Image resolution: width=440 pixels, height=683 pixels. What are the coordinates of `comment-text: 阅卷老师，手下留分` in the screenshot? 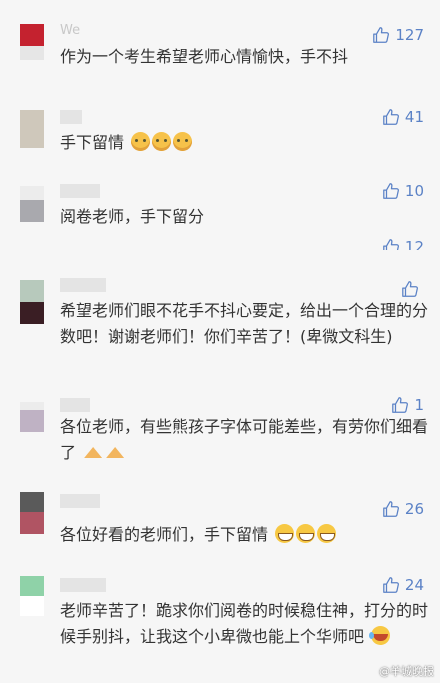 It's located at (132, 216).